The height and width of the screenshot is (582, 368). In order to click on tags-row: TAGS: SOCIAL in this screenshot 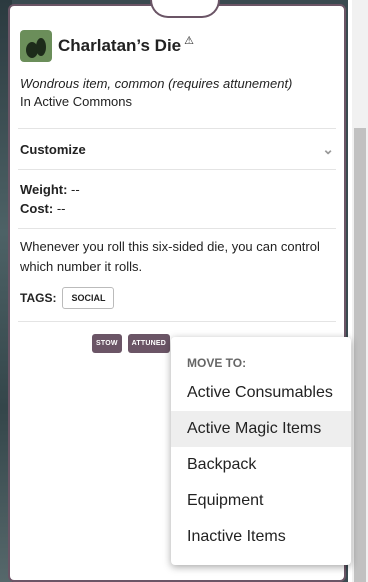, I will do `click(177, 298)`.